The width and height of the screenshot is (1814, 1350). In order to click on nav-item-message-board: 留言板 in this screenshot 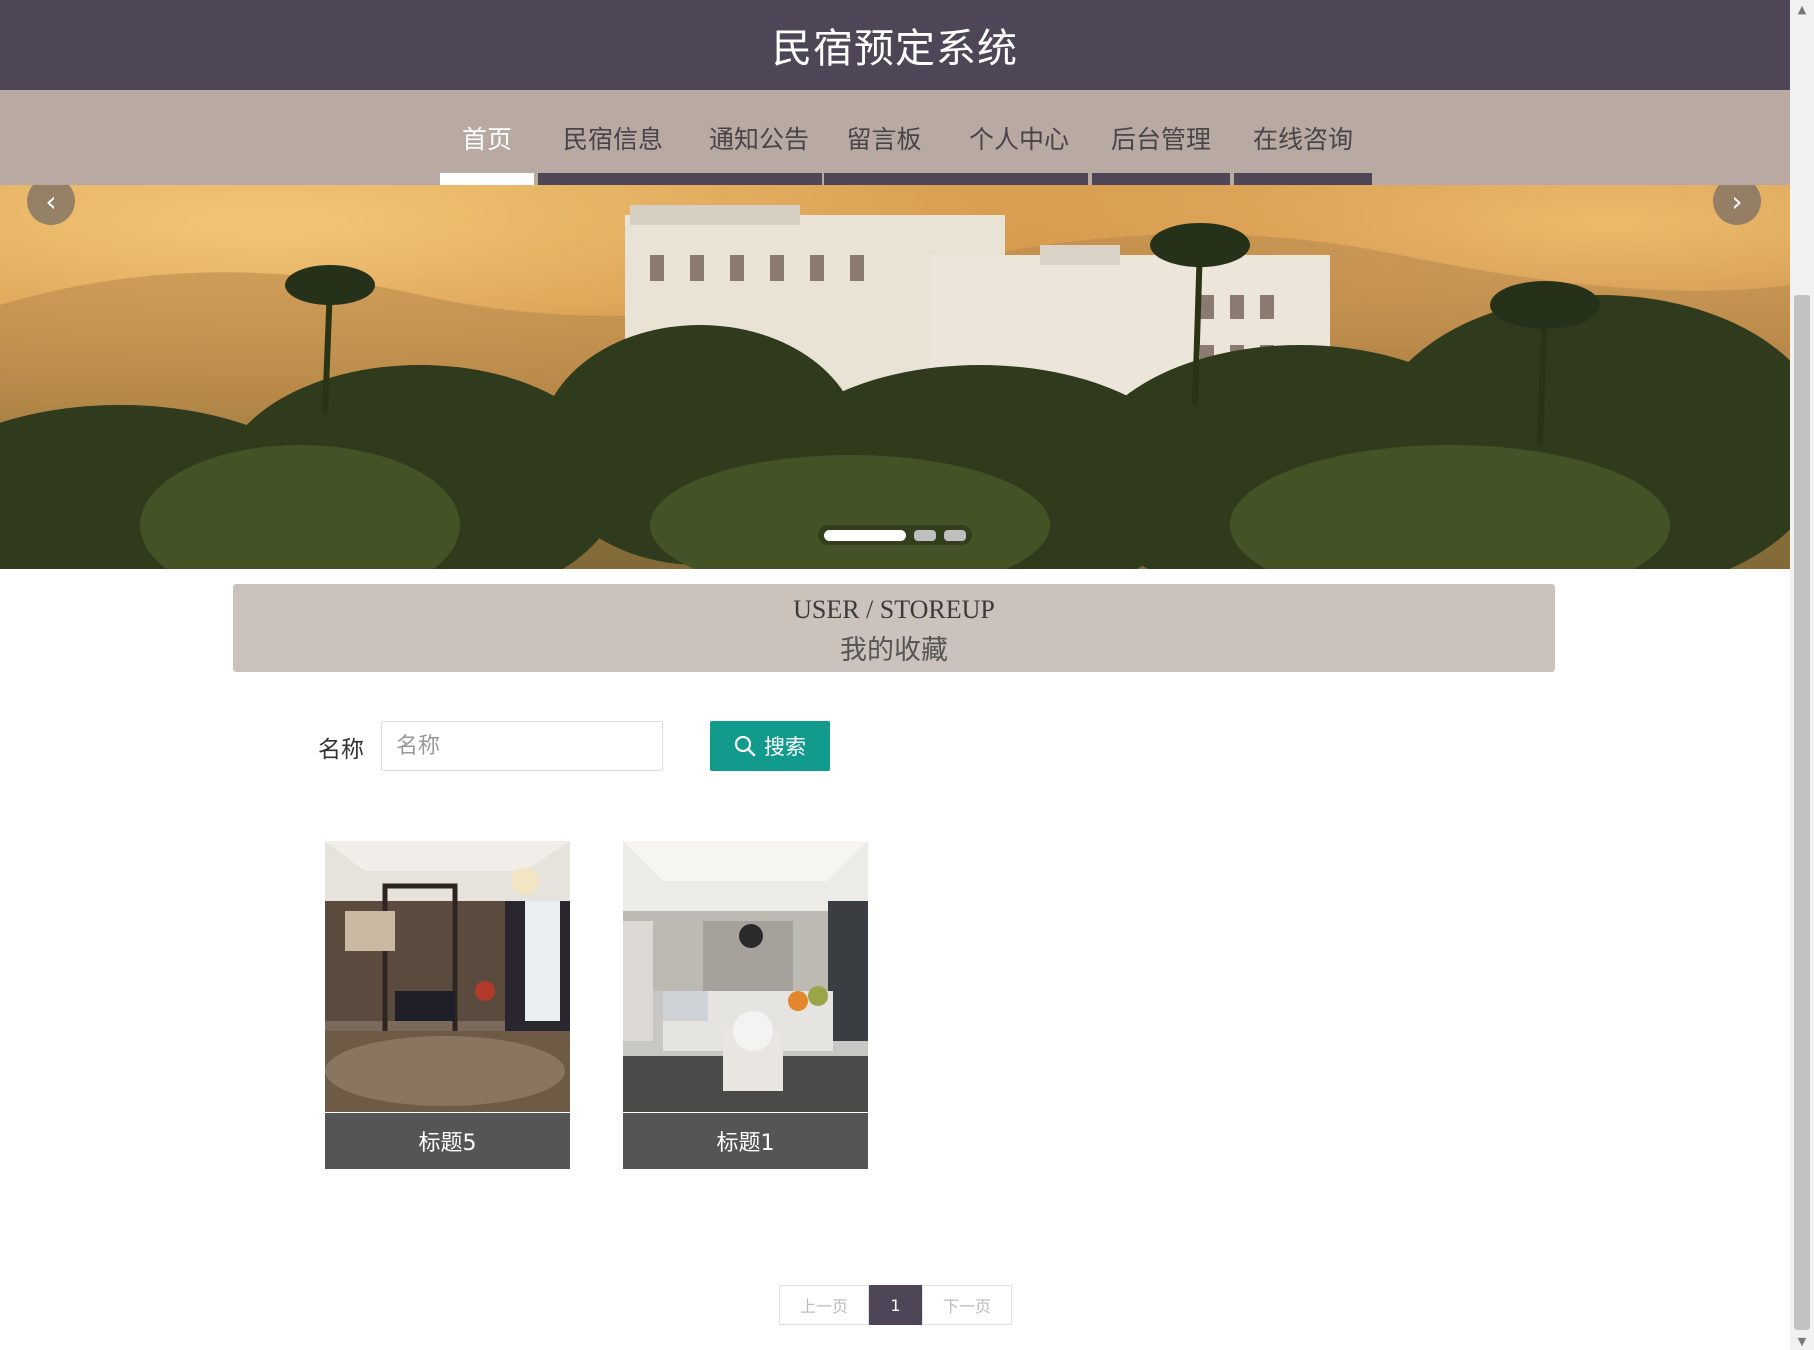, I will do `click(888, 137)`.